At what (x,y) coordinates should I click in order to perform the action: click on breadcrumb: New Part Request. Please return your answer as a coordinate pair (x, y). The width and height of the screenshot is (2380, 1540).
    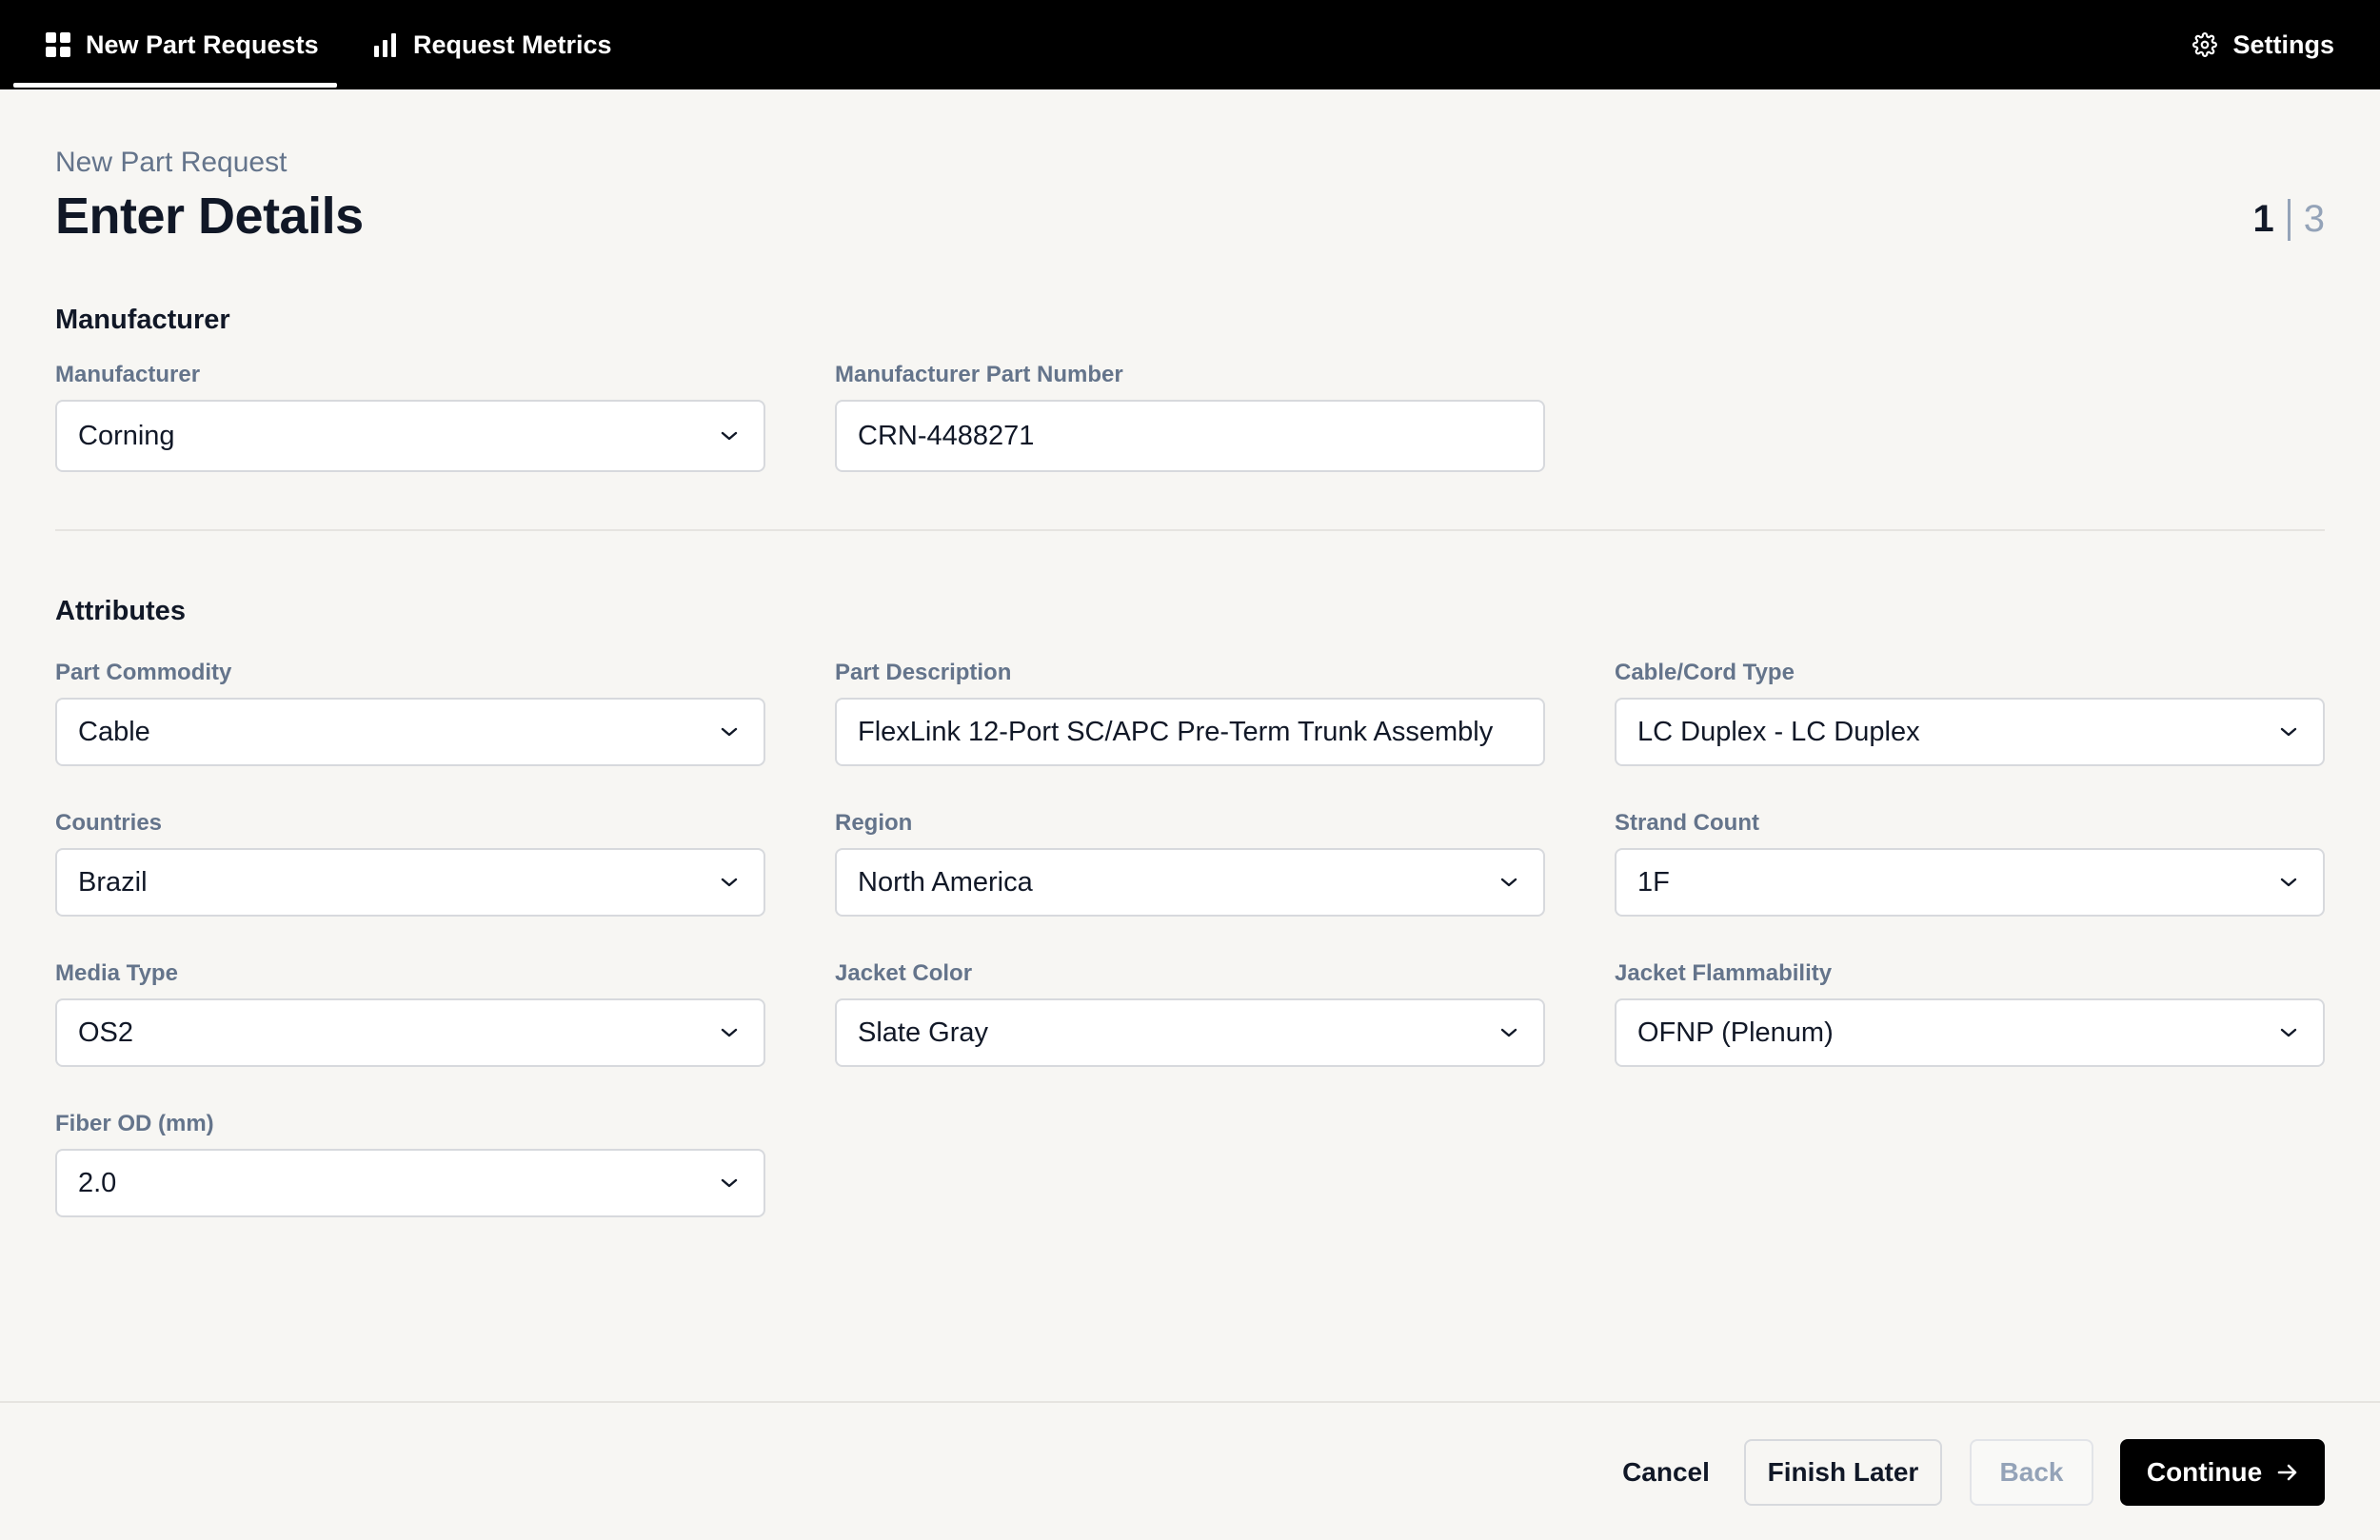
    Looking at the image, I should click on (171, 162).